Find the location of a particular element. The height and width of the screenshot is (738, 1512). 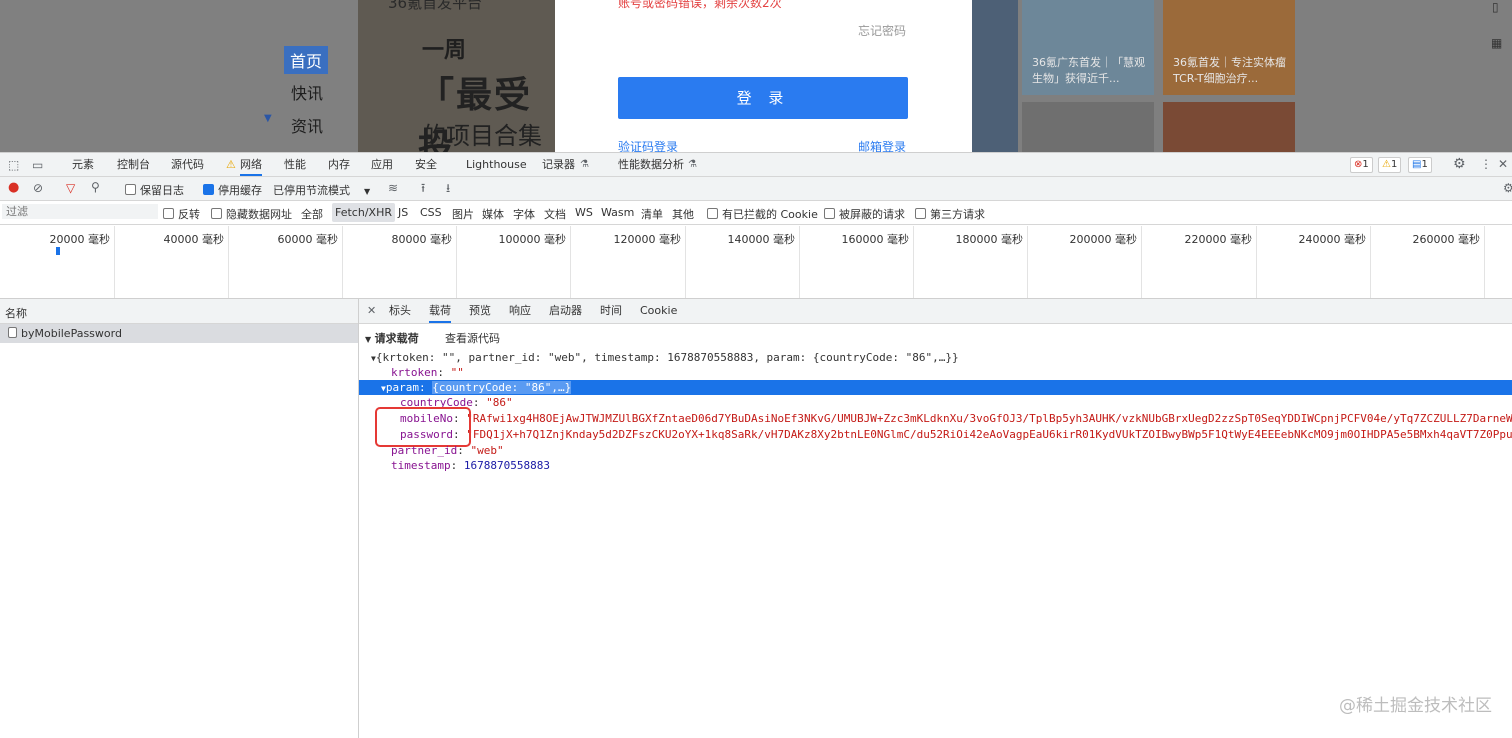

third-party-checkbox: 第三方请求 is located at coordinates (950, 214).